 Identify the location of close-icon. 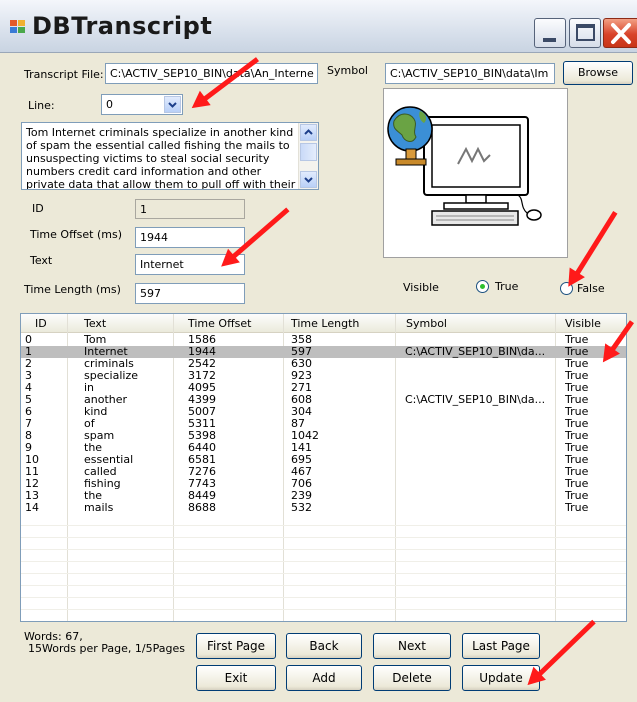
(621, 33).